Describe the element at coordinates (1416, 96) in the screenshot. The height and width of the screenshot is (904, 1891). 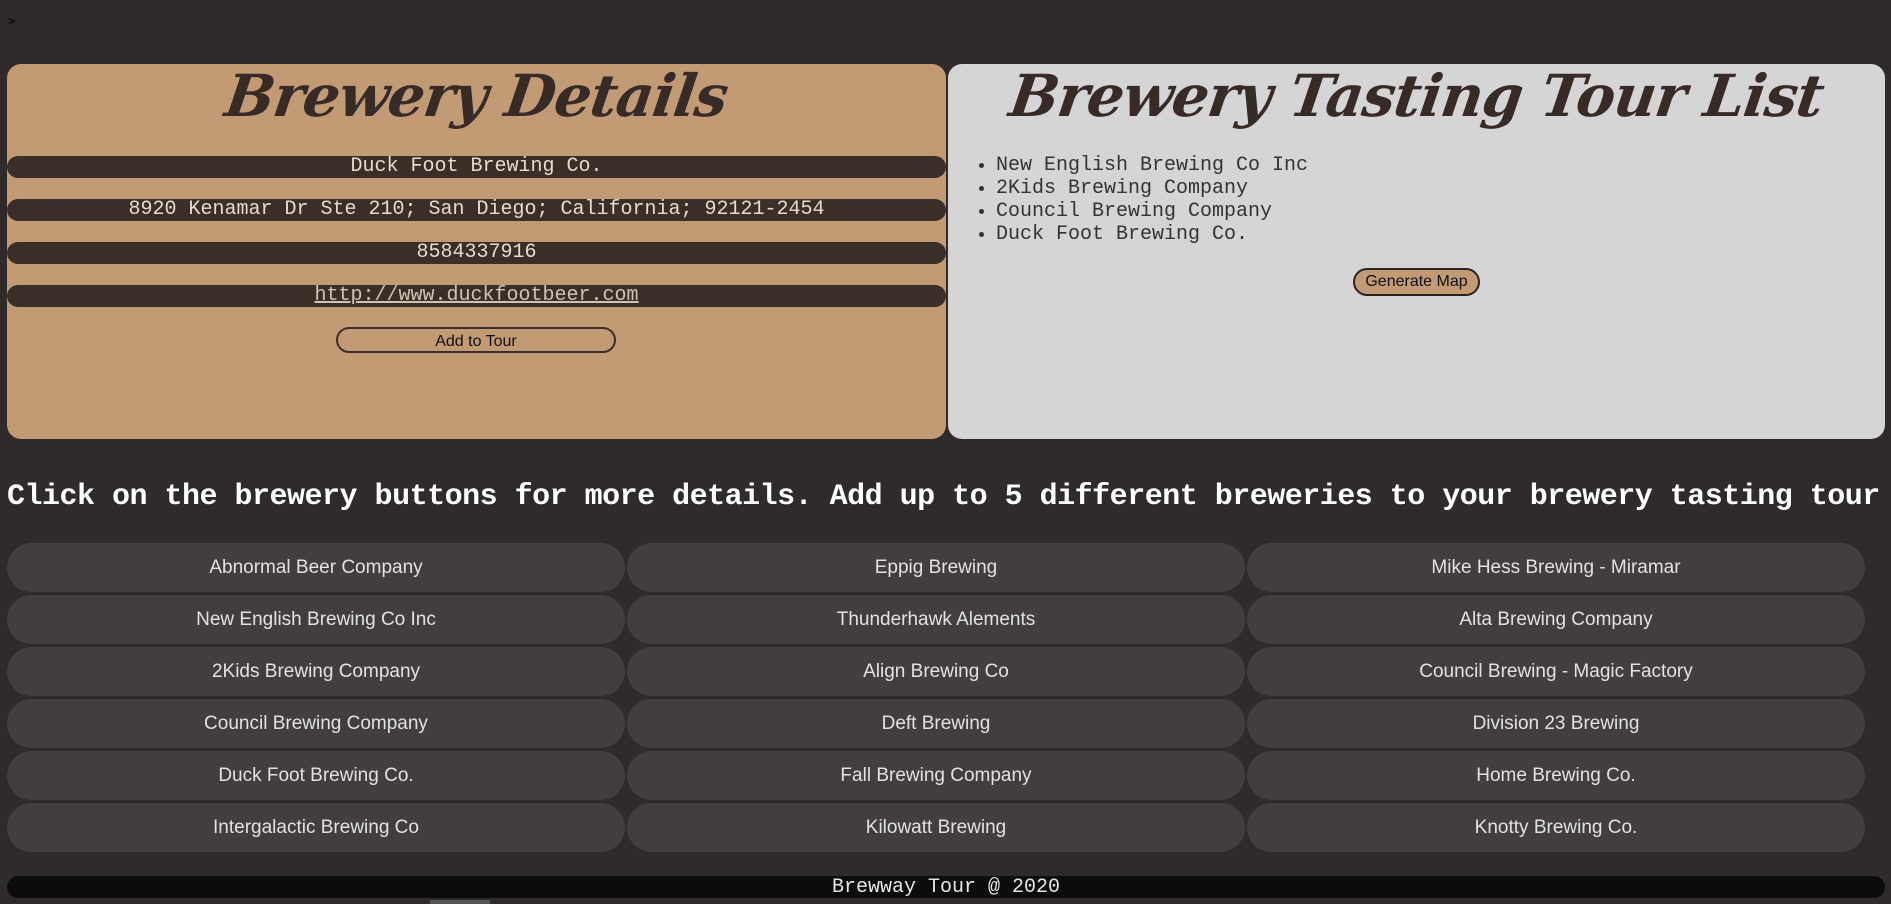
I see `tour-list-title: Brewery Tasting Tour List` at that location.